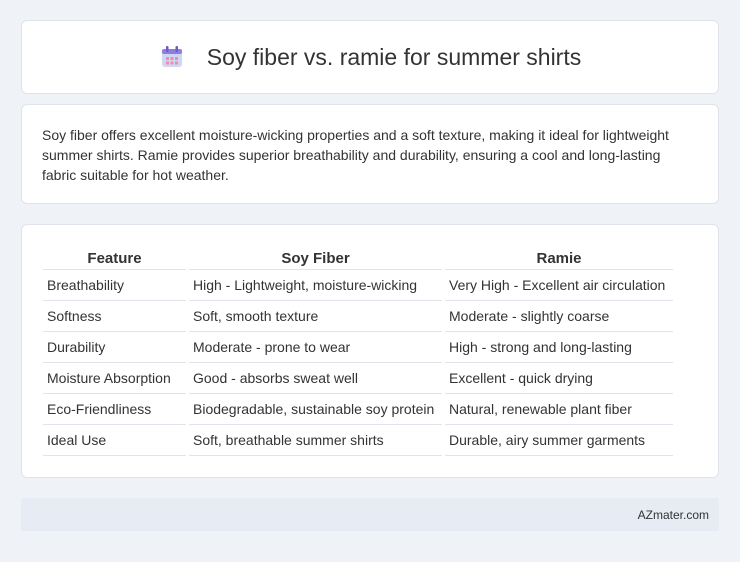 This screenshot has height=562, width=740. What do you see at coordinates (315, 378) in the screenshot?
I see `table-cell: Good - absorbs sweat well` at bounding box center [315, 378].